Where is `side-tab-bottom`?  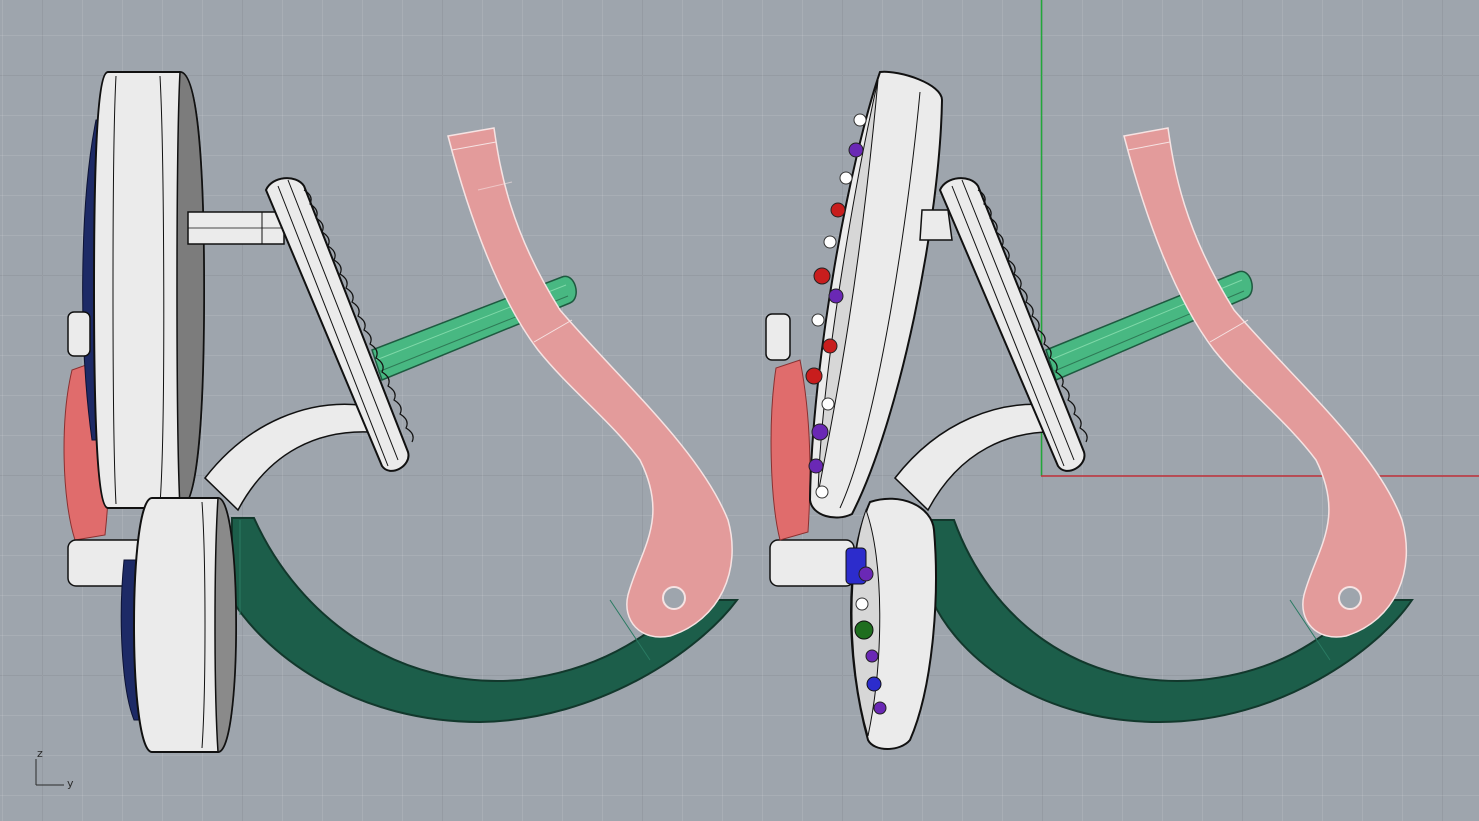
side-tab-bottom is located at coordinates (812, 563).